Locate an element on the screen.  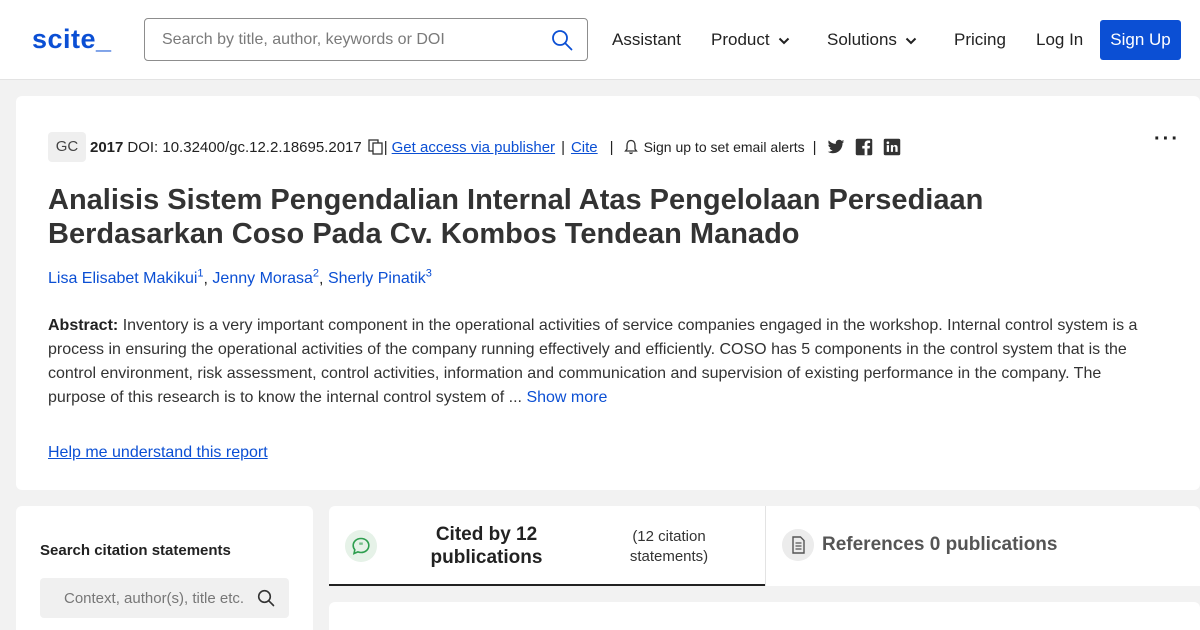
tab-references: References 0 publications is located at coordinates (983, 546).